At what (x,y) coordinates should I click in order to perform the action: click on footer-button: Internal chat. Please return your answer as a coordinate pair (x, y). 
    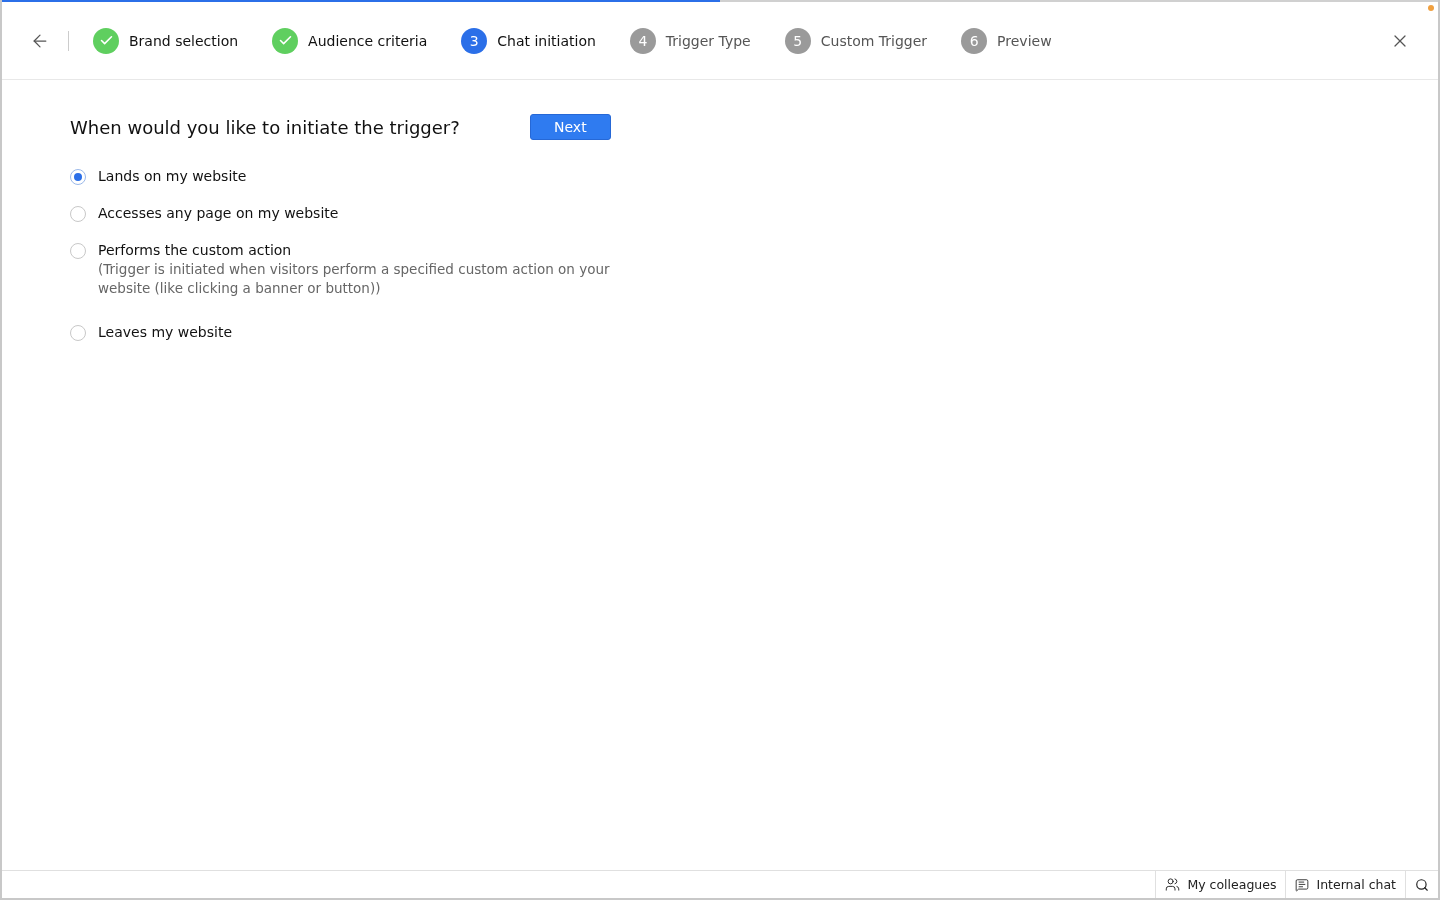
    Looking at the image, I should click on (1345, 884).